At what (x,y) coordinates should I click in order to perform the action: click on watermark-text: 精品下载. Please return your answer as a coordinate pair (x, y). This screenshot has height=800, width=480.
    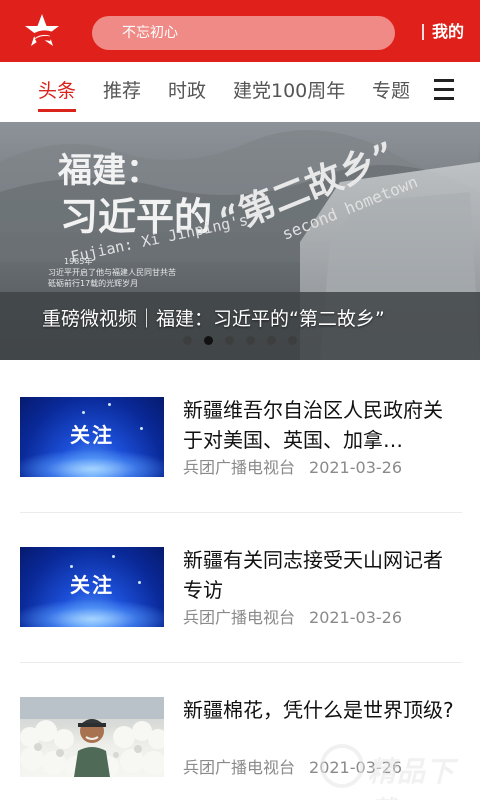
    Looking at the image, I should click on (412, 777).